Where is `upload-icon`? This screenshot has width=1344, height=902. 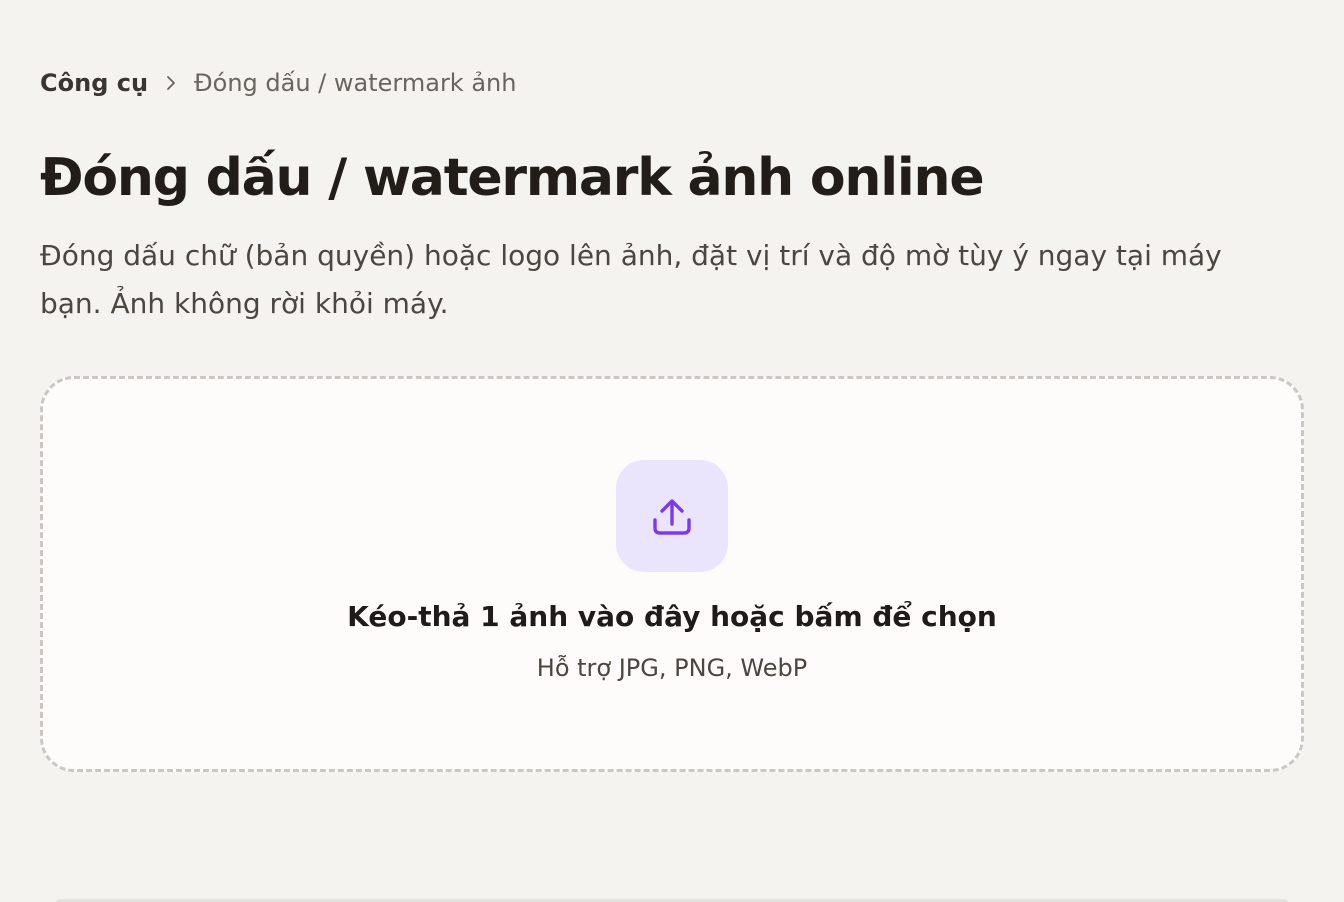
upload-icon is located at coordinates (672, 516).